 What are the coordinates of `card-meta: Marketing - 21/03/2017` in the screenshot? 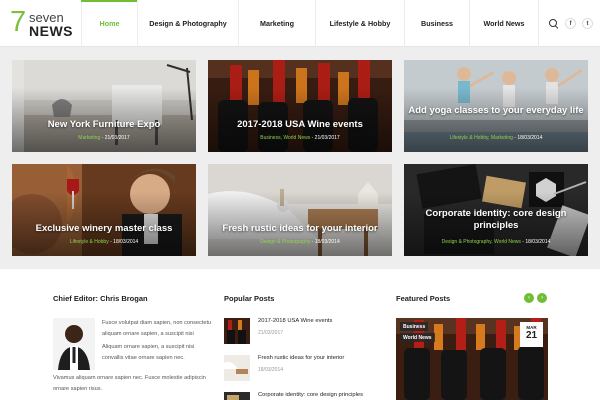 It's located at (104, 138).